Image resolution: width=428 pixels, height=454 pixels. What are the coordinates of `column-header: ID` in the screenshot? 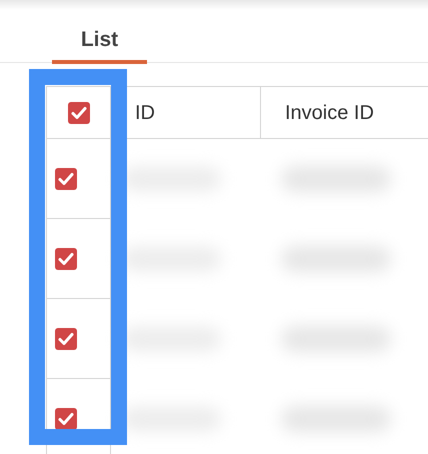 It's located at (145, 113).